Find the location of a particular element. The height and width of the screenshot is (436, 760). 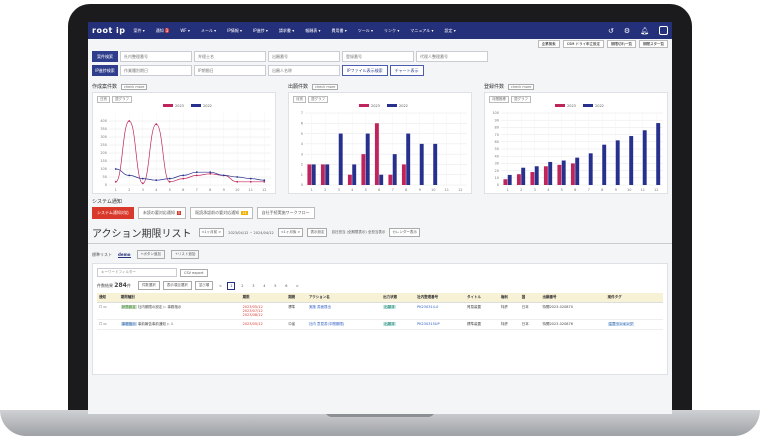

col-country: 国 is located at coordinates (530, 298).